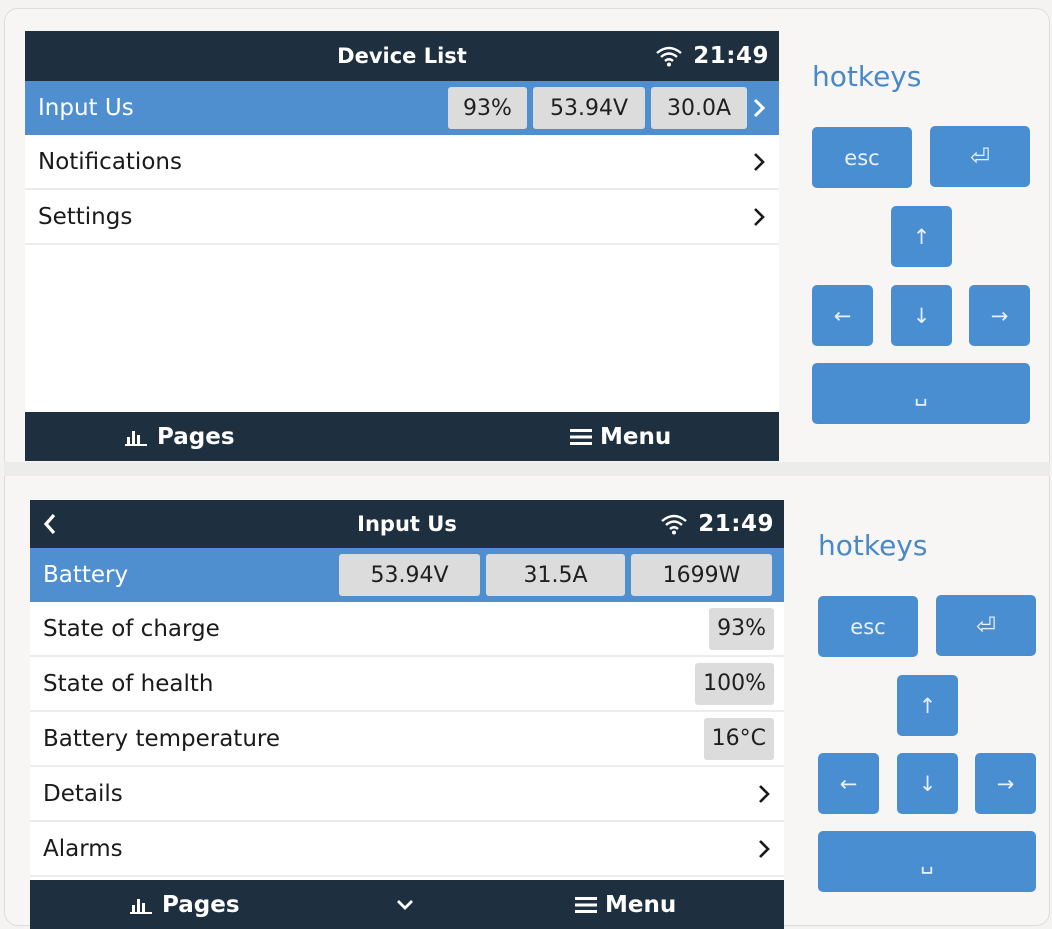  I want to click on list-item-label: Settings, so click(85, 216).